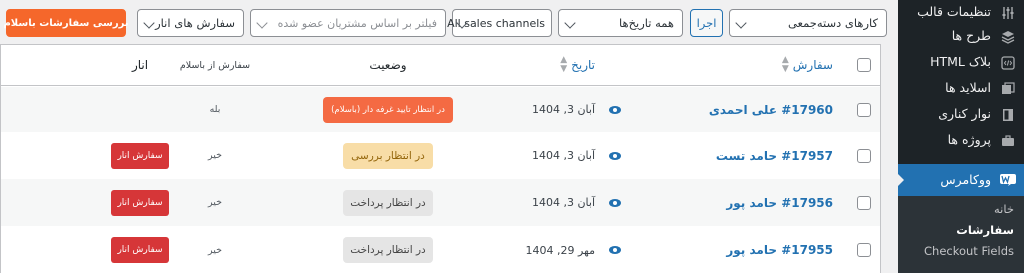 The height and width of the screenshot is (273, 1024). I want to click on from-basalam-column-header: سفارش از باسلام, so click(215, 65).